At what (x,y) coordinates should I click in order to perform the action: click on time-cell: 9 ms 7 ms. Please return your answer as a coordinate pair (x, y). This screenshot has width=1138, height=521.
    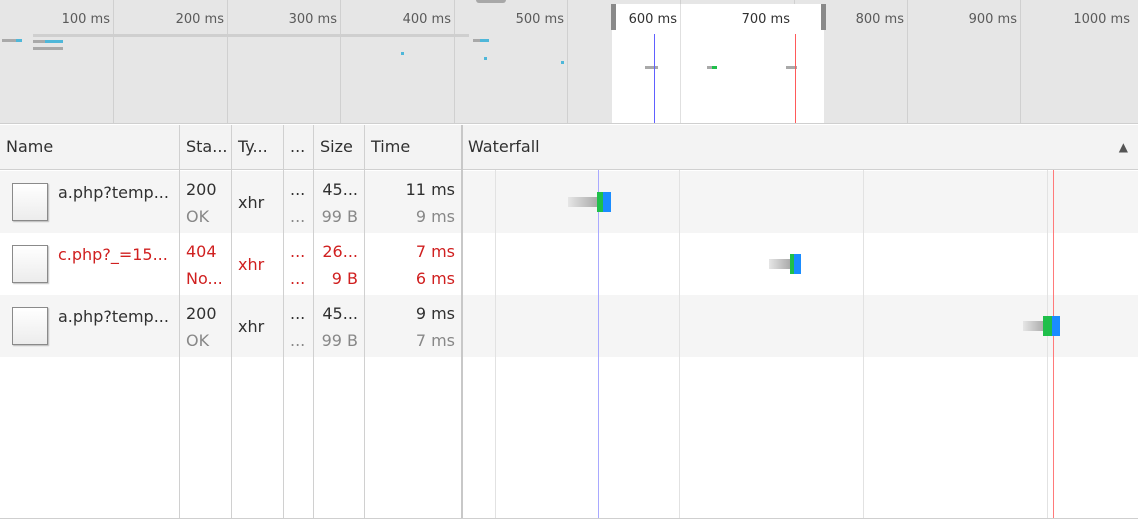
    Looking at the image, I should click on (413, 326).